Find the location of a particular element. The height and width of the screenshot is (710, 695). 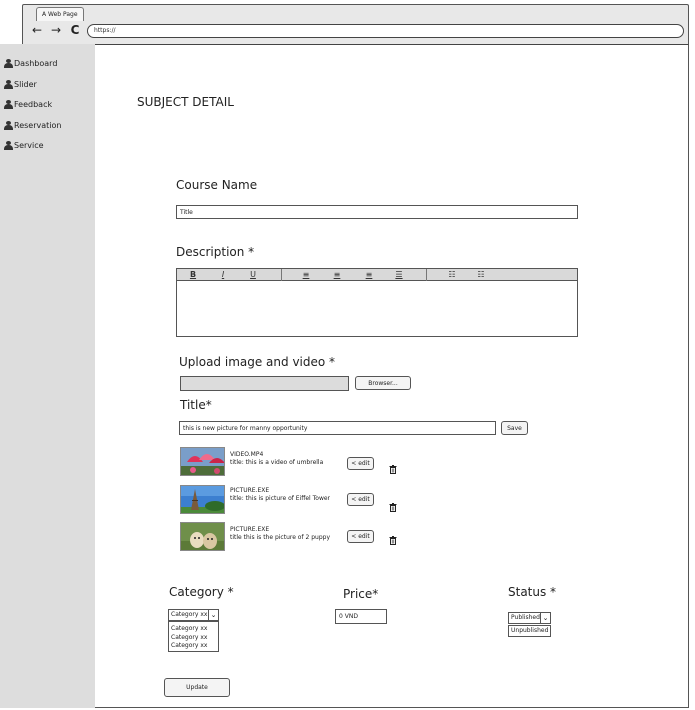

sidebar-item-dashboard: Dashboard is located at coordinates (30, 63).